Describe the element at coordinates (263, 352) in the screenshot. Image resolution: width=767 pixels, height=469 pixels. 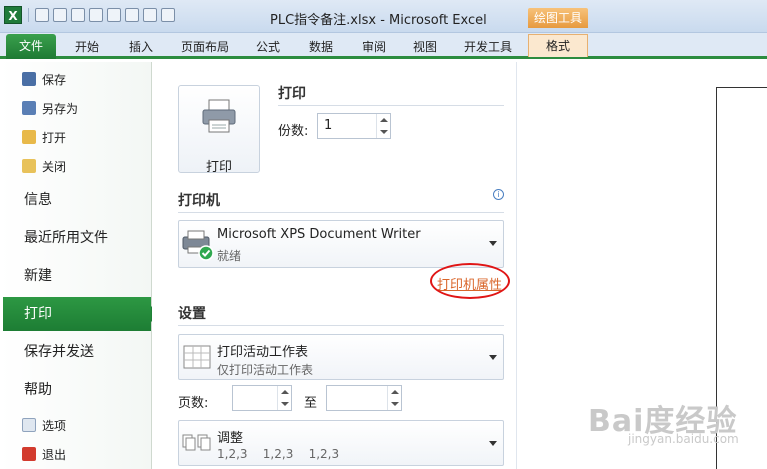
I see `print-scope-title: 打印活动工作表` at that location.